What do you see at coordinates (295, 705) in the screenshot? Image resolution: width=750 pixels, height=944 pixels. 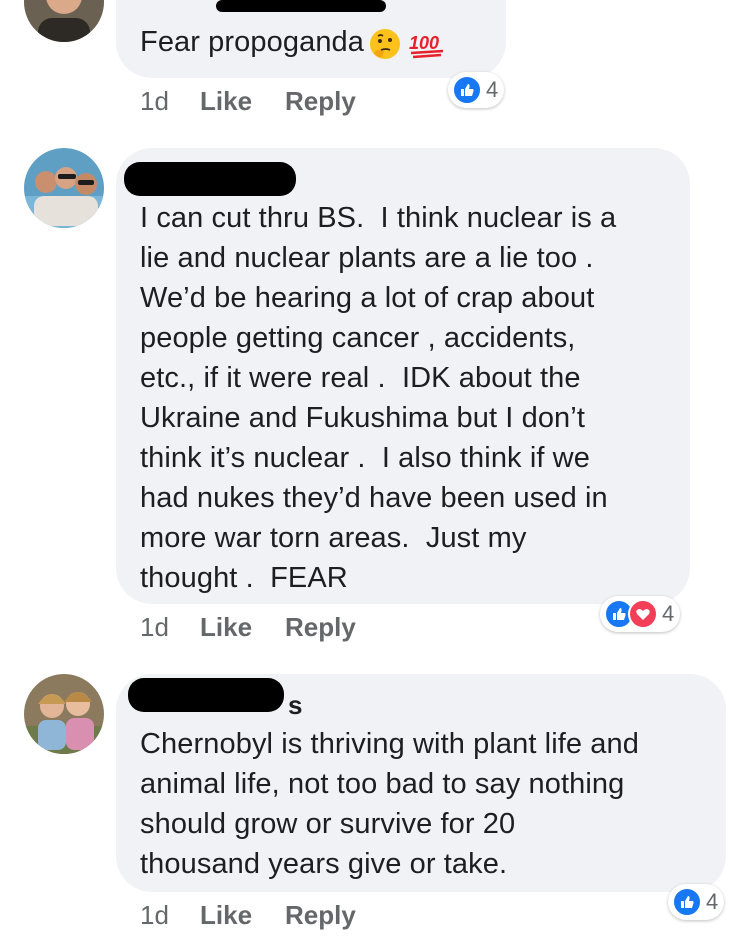 I see `commenter-name: s` at bounding box center [295, 705].